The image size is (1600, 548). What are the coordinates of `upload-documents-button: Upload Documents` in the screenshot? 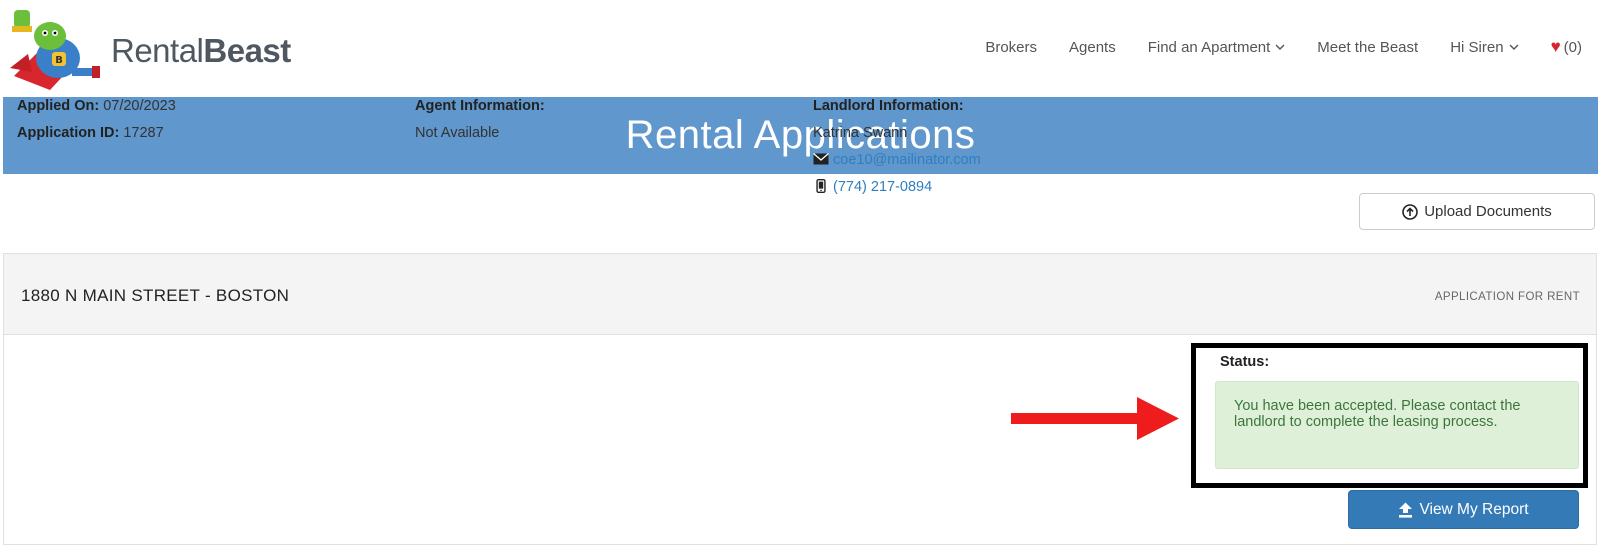 It's located at (1477, 211).